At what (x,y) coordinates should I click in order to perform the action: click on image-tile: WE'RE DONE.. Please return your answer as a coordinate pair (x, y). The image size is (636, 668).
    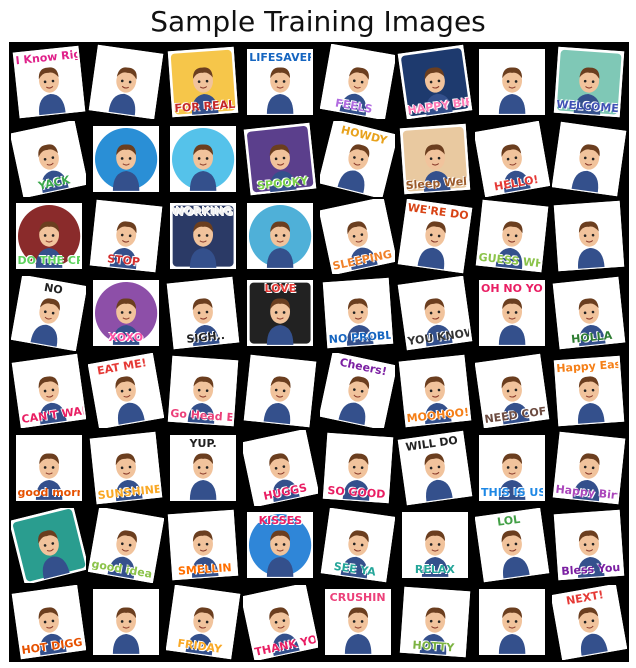
    Looking at the image, I should click on (435, 236).